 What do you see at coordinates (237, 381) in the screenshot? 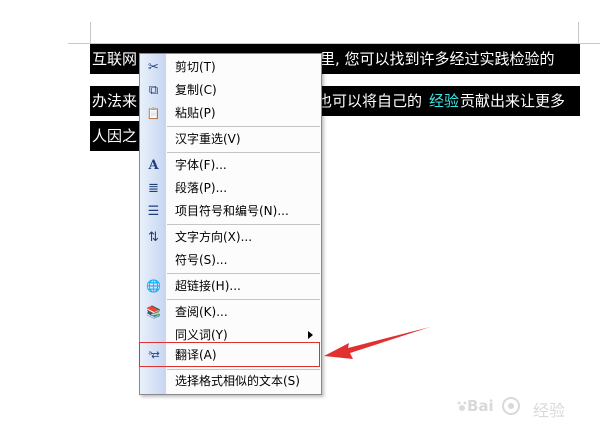
I see `menu-item-label: 选择格式相似的文本(S)` at bounding box center [237, 381].